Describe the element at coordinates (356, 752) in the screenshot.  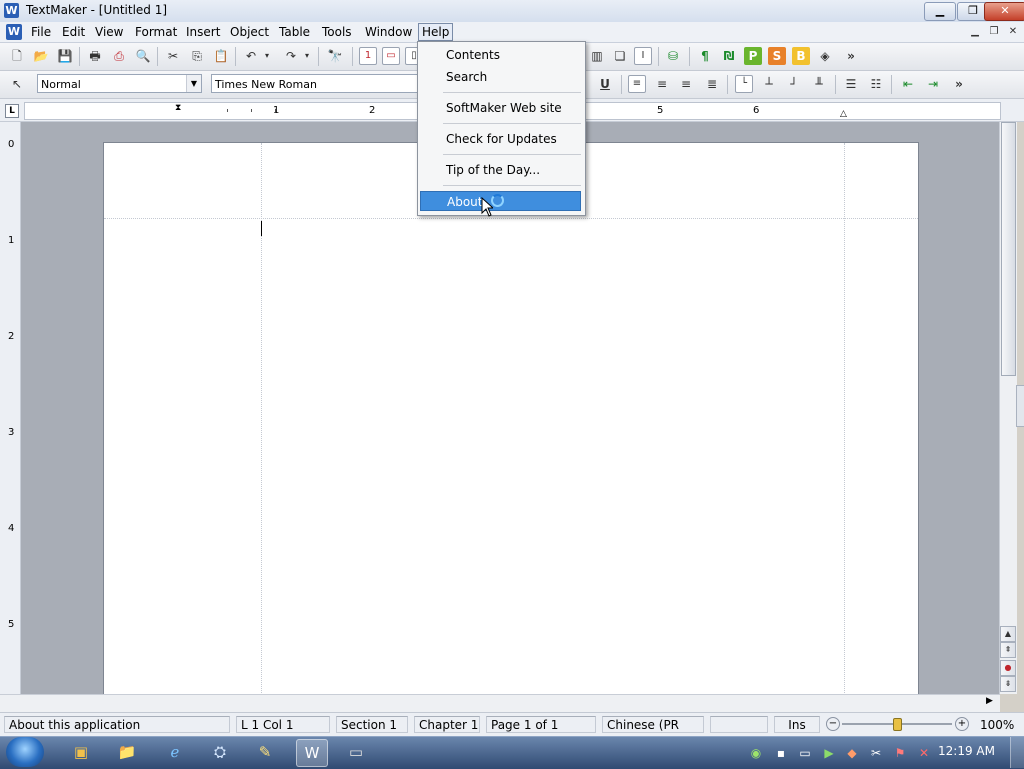
I see `command-prompt-icon: ▭` at that location.